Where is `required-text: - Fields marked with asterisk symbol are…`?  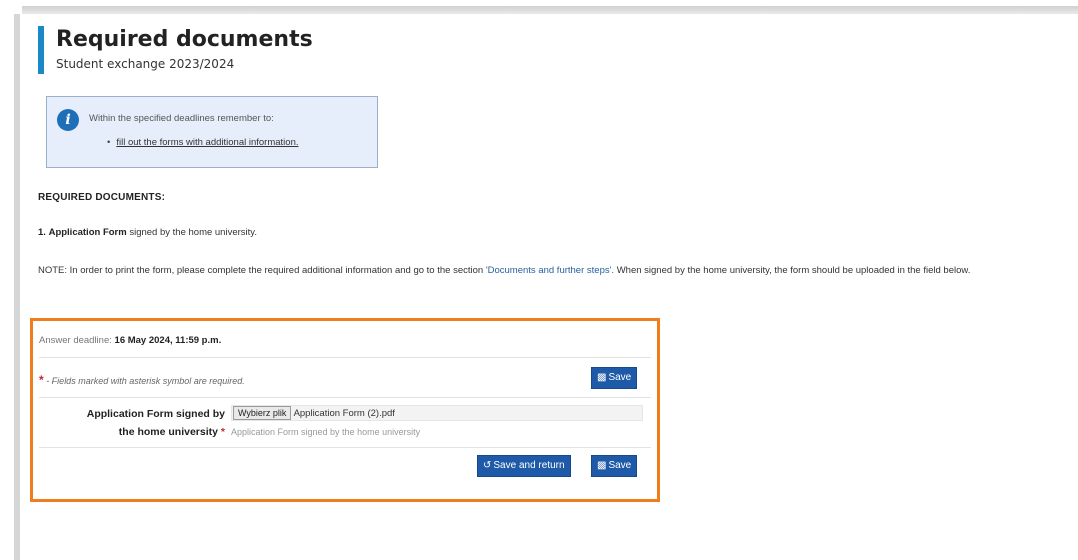
required-text: - Fields marked with asterisk symbol are… is located at coordinates (145, 381).